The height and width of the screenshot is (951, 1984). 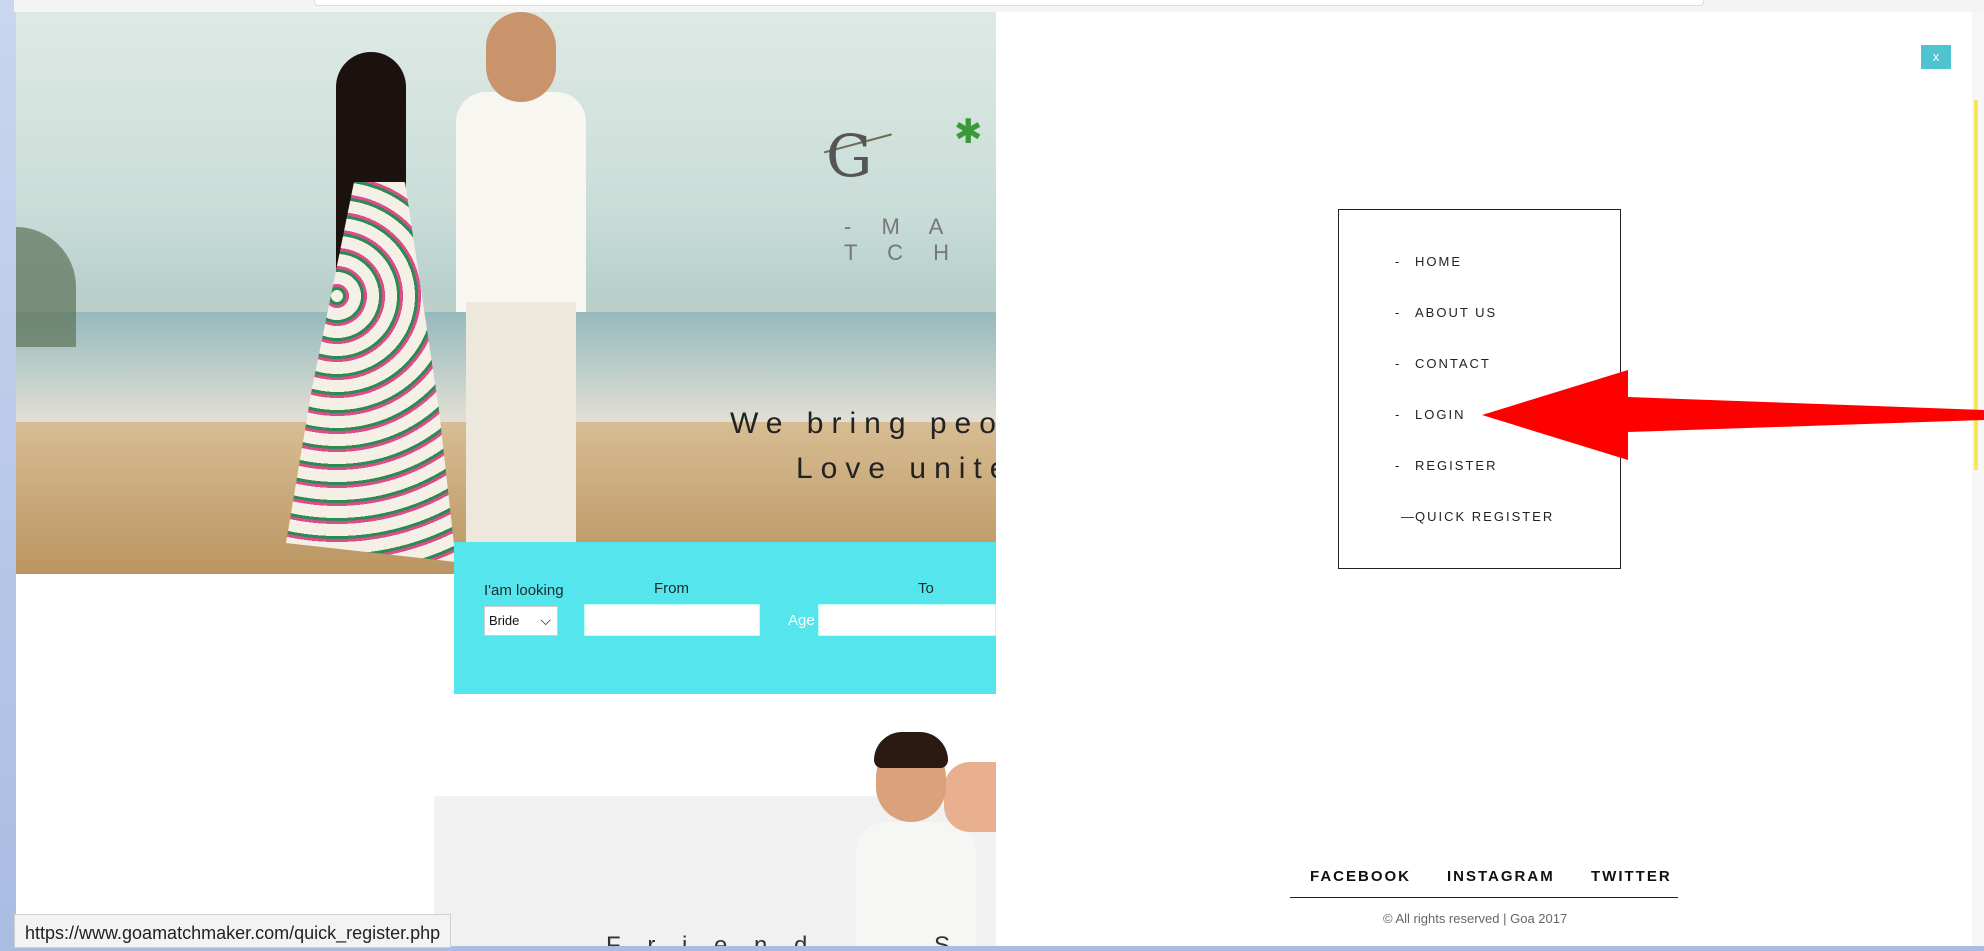 I want to click on looking-select-value: Bride, so click(x=504, y=620).